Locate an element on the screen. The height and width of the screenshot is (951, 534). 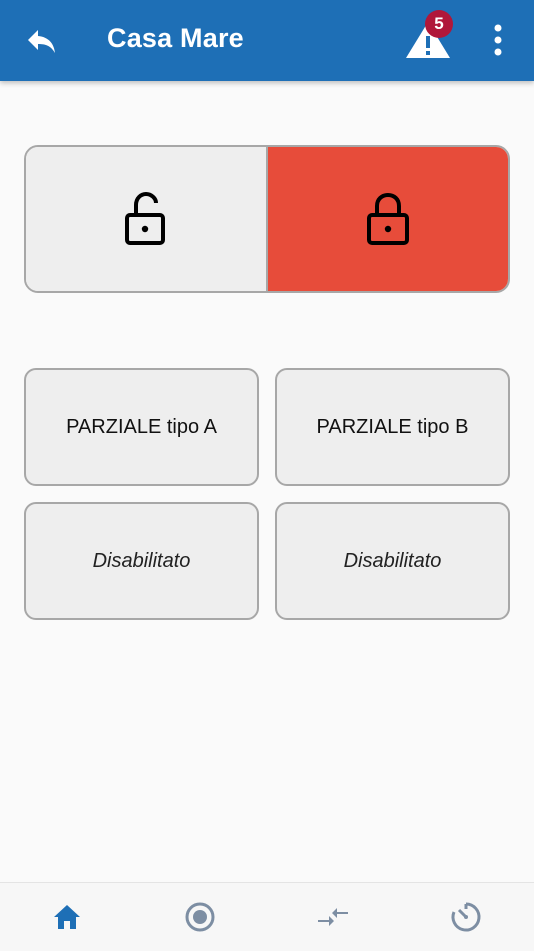
home-icon is located at coordinates (66, 917).